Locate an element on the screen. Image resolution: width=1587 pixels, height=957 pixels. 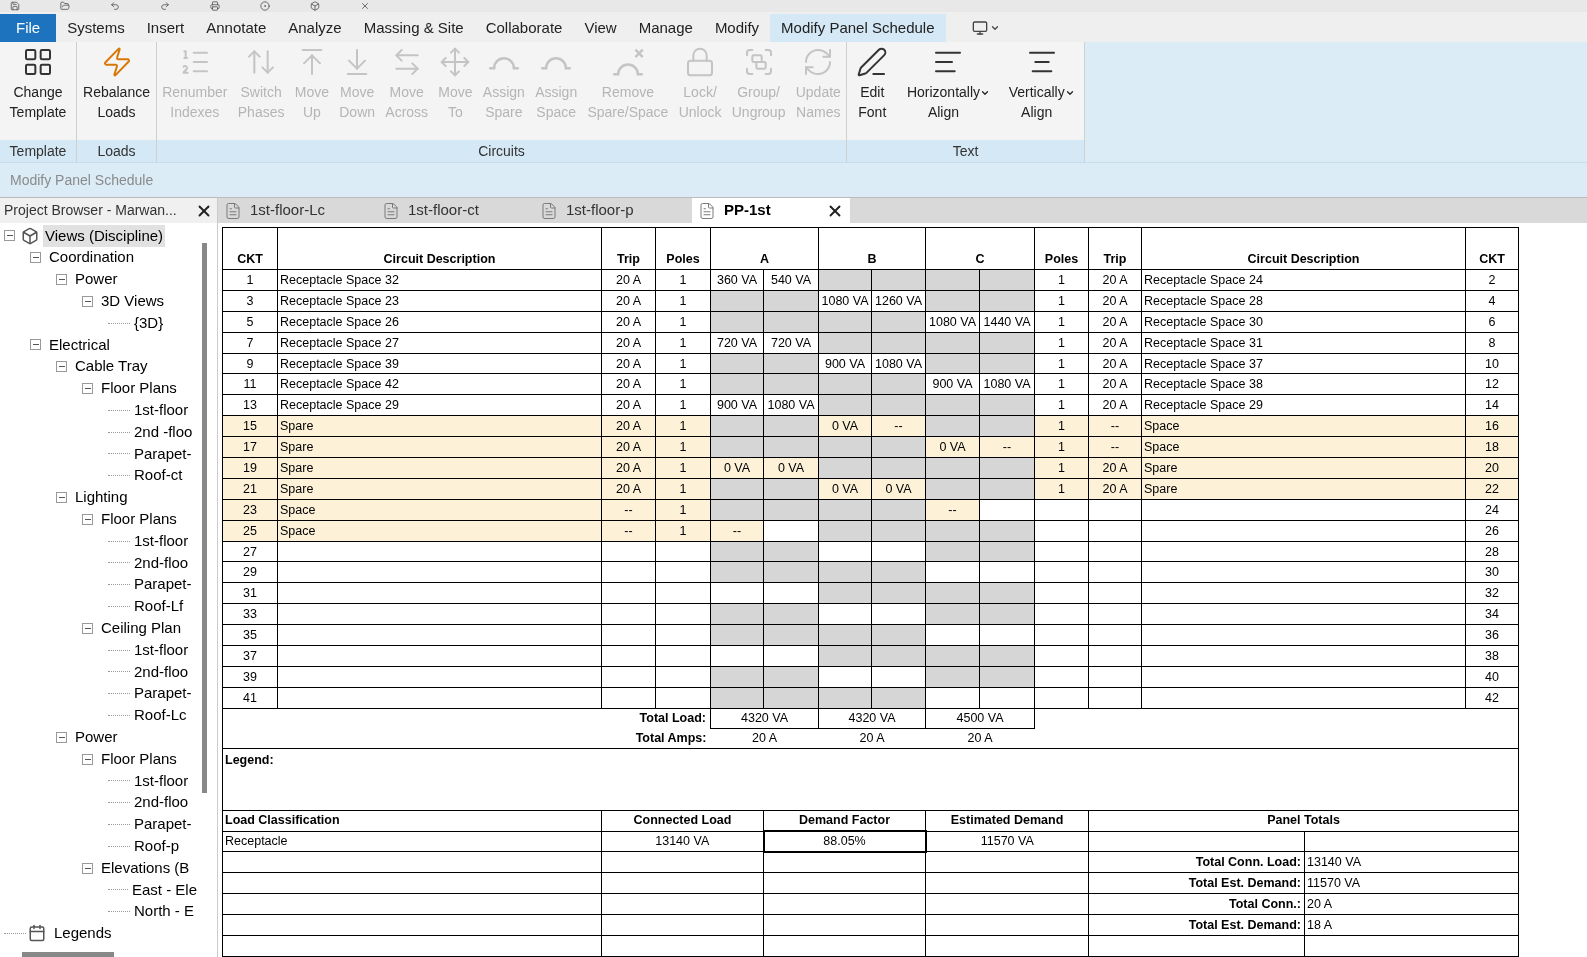
table-cell: Receptacle Space 37 is located at coordinates (1303, 363).